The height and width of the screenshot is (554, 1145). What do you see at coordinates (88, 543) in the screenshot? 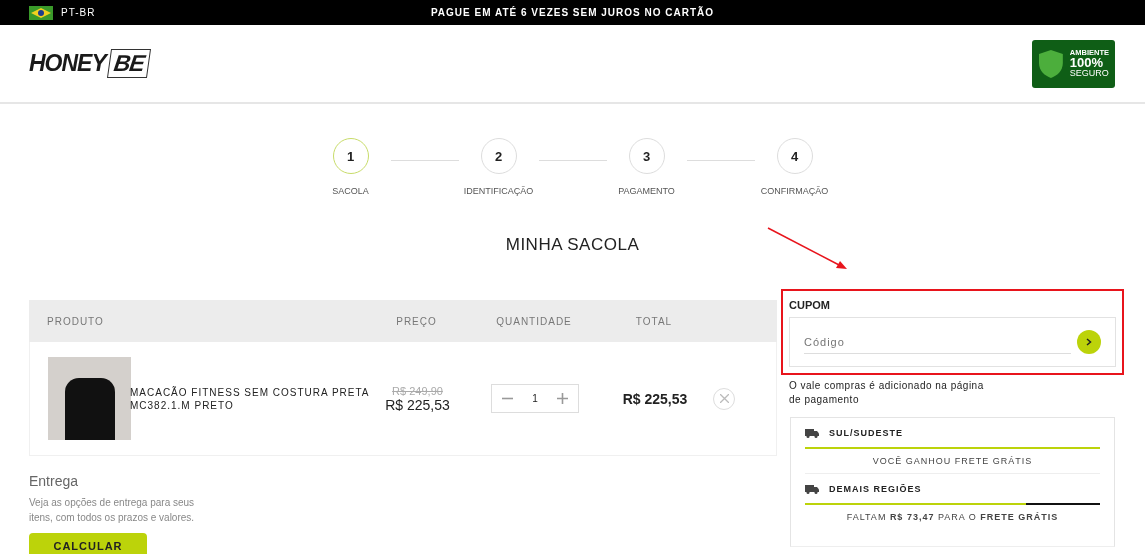
I see `calculate-button: CALCULAR` at bounding box center [88, 543].